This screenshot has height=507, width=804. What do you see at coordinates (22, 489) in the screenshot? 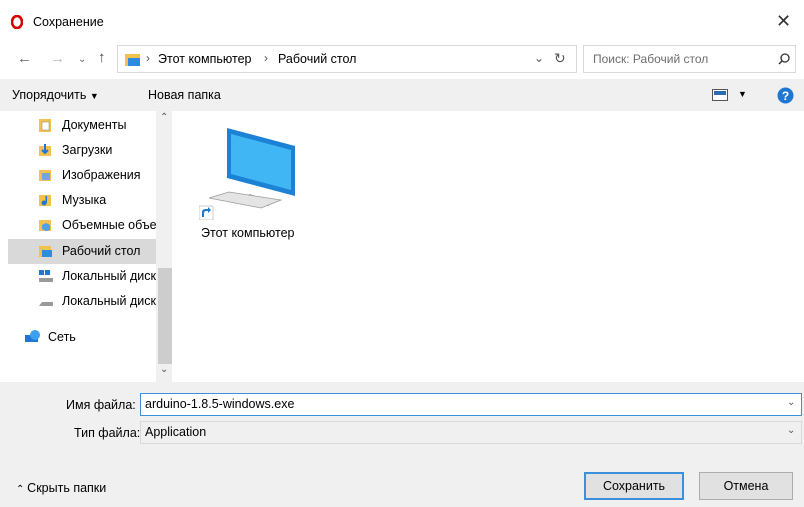
I see `chevron-up-icon: ⌃` at bounding box center [22, 489].